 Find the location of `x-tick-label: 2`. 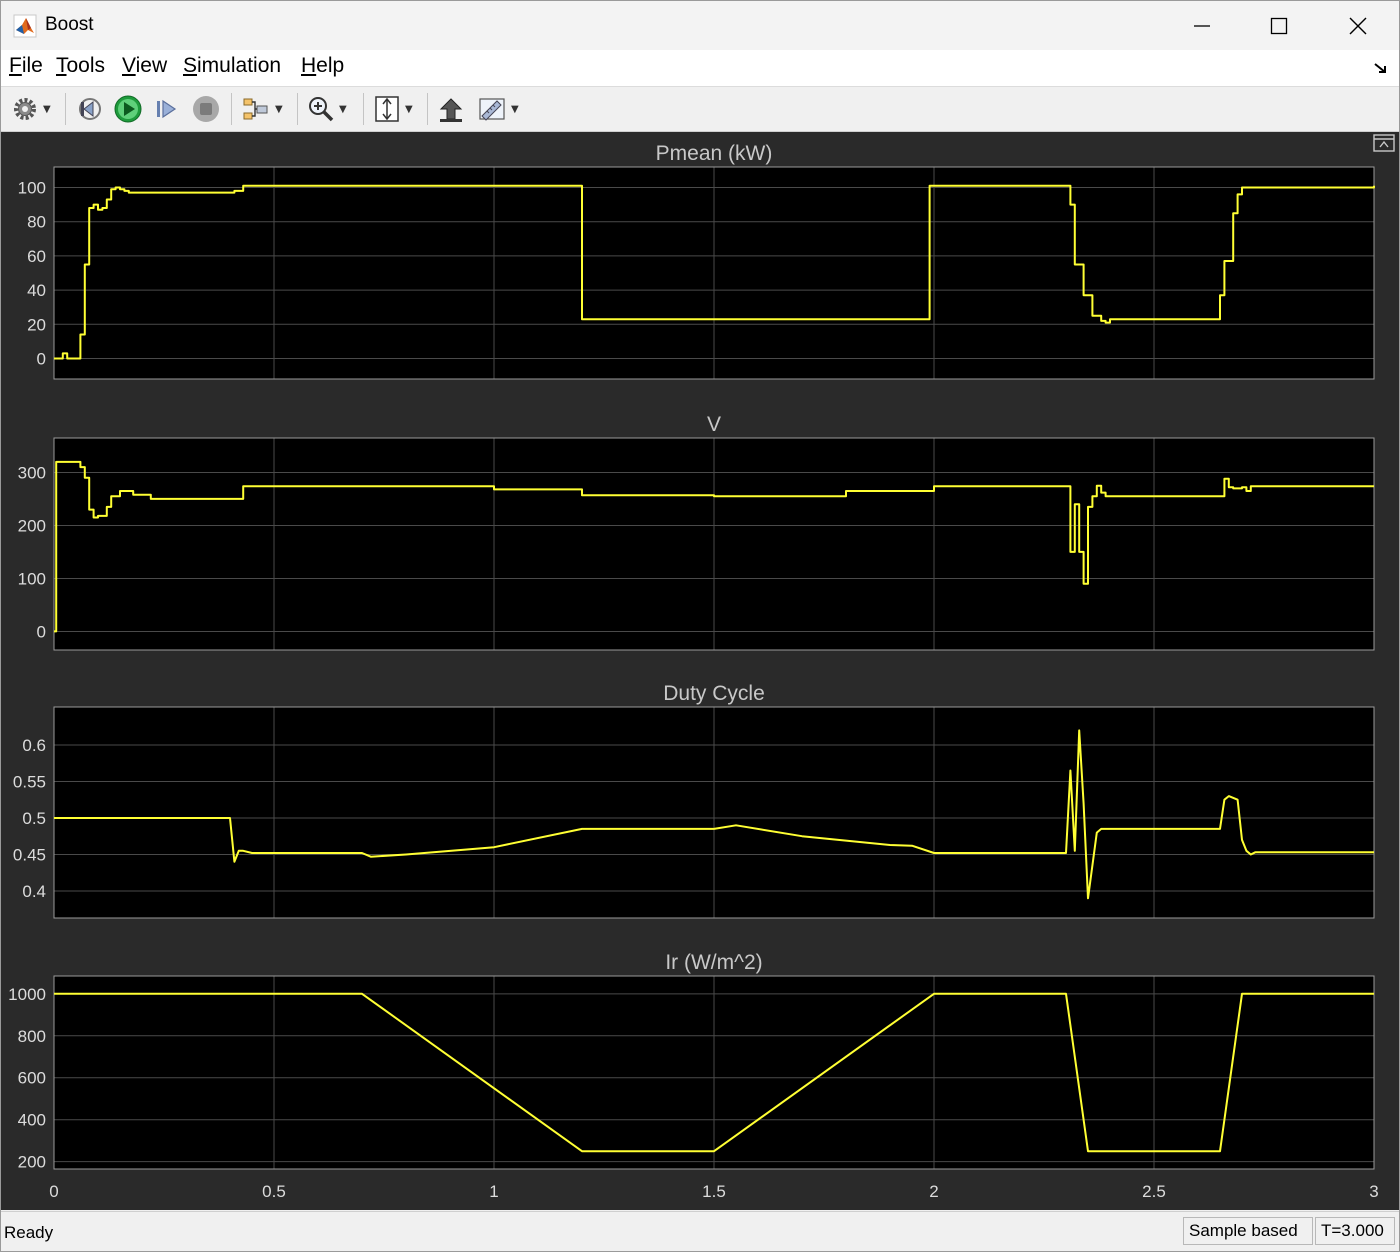

x-tick-label: 2 is located at coordinates (933, 1191).